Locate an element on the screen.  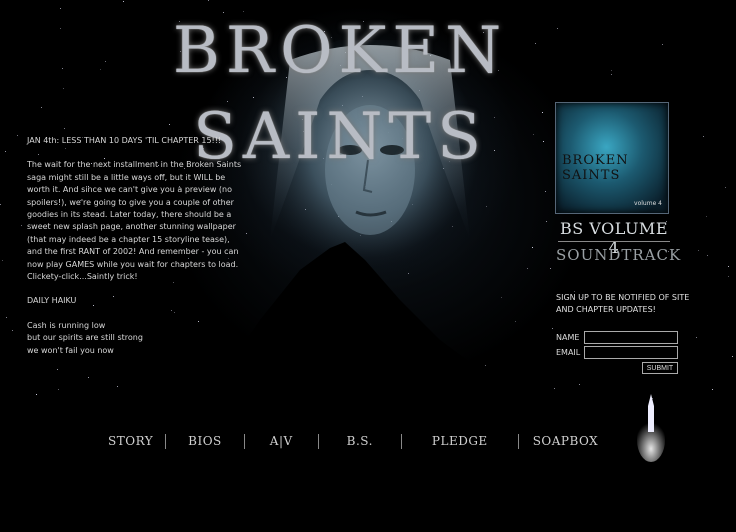
name-label: NAME is located at coordinates (568, 337).